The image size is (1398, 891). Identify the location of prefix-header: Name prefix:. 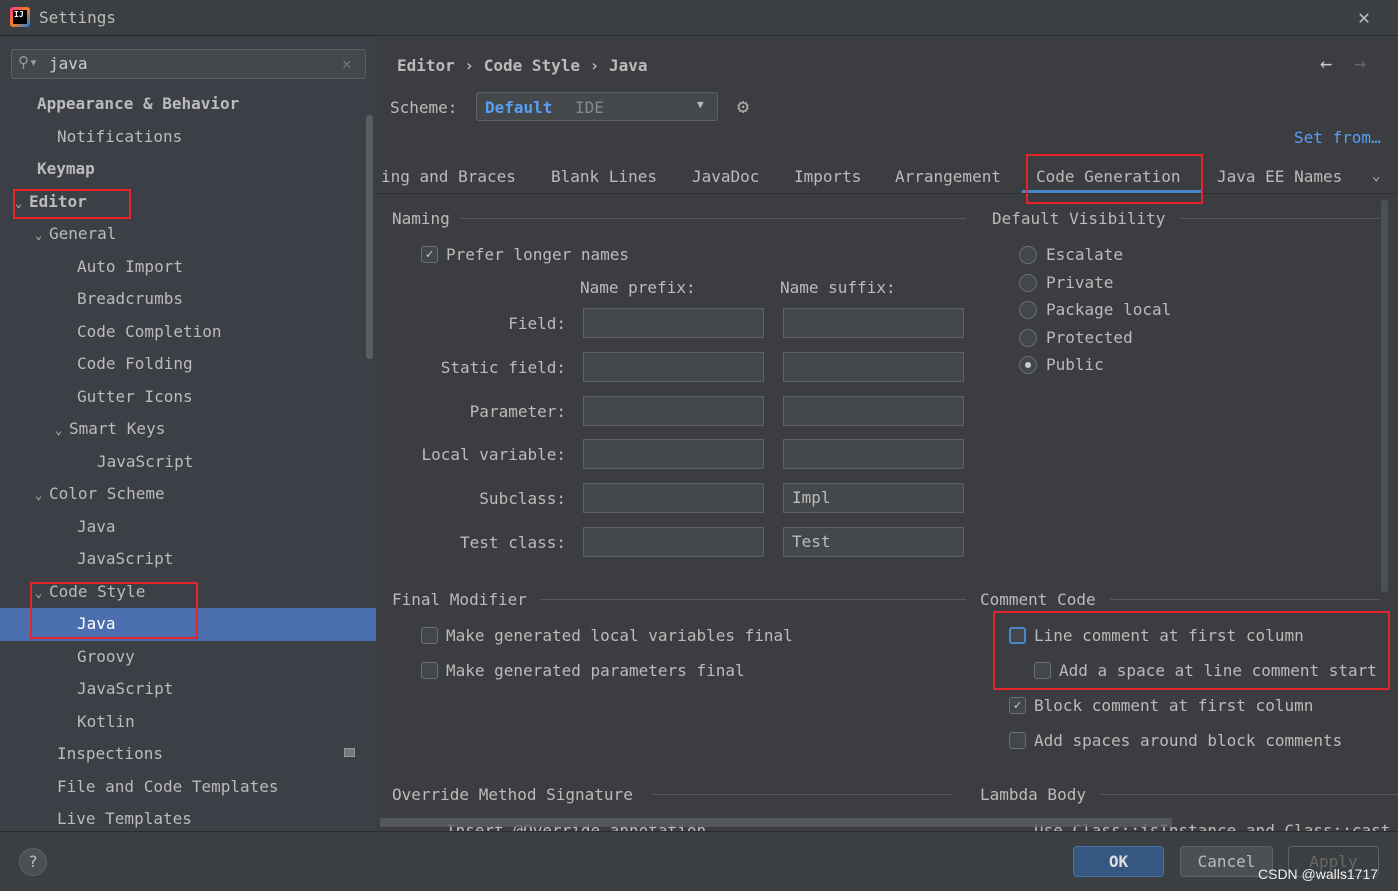
(638, 287).